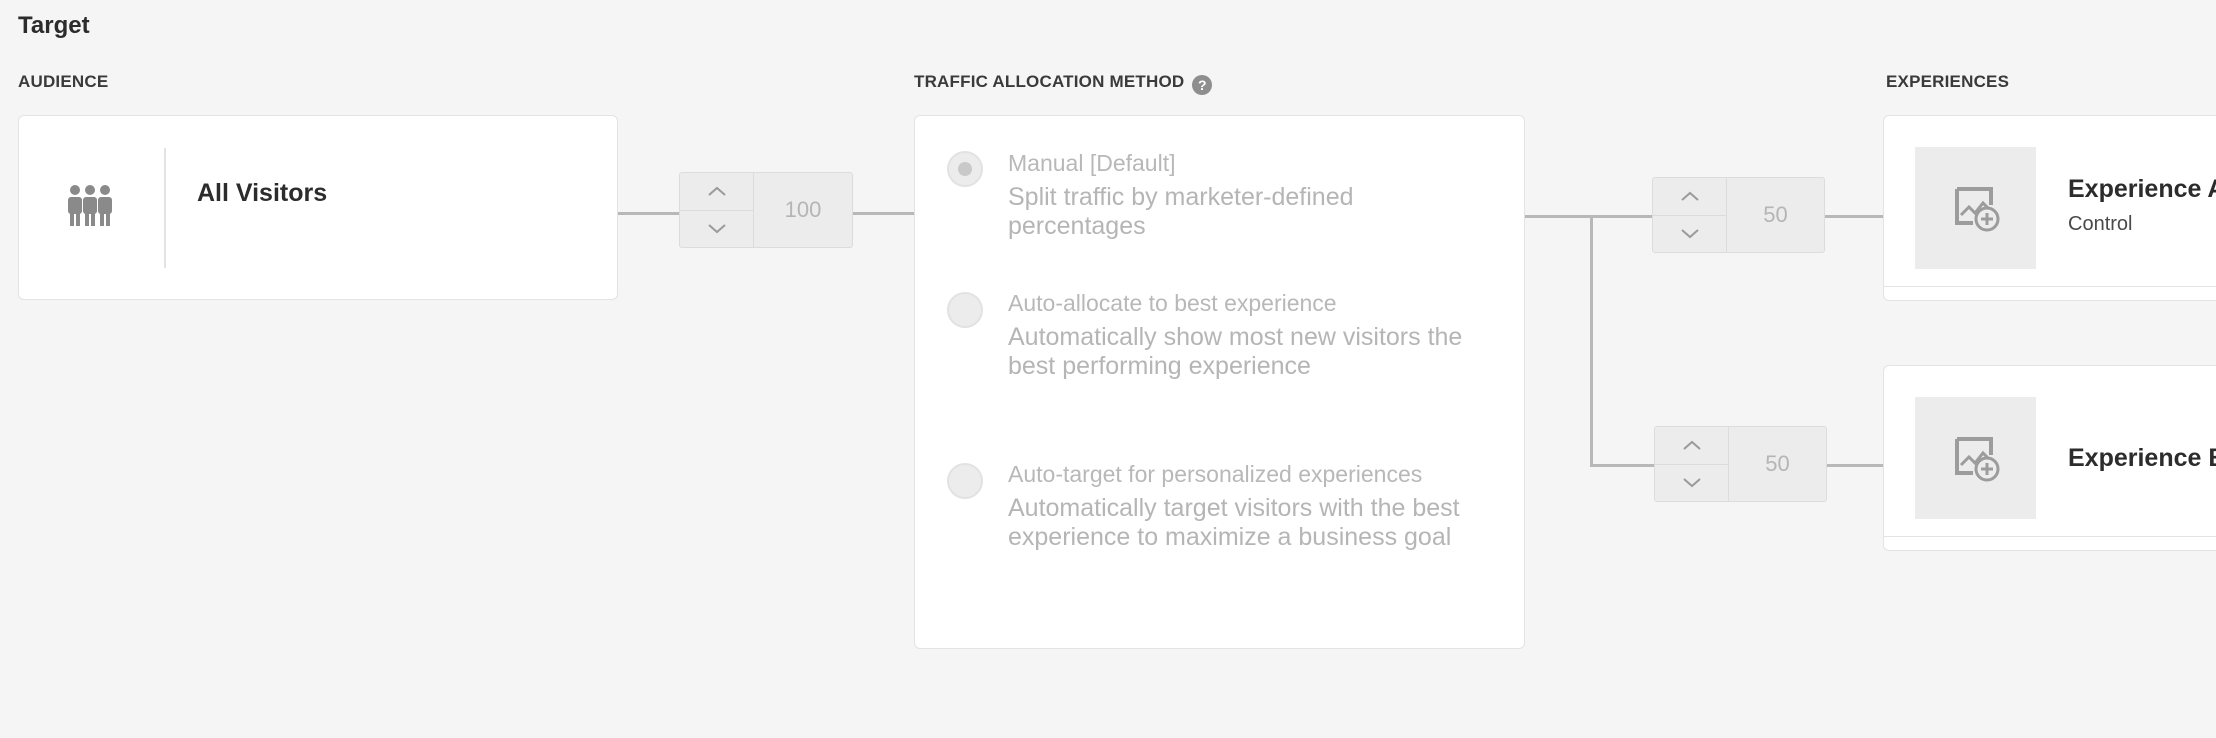 Image resolution: width=2216 pixels, height=738 pixels. Describe the element at coordinates (318, 207) in the screenshot. I see `audience-card: All Visitors` at that location.